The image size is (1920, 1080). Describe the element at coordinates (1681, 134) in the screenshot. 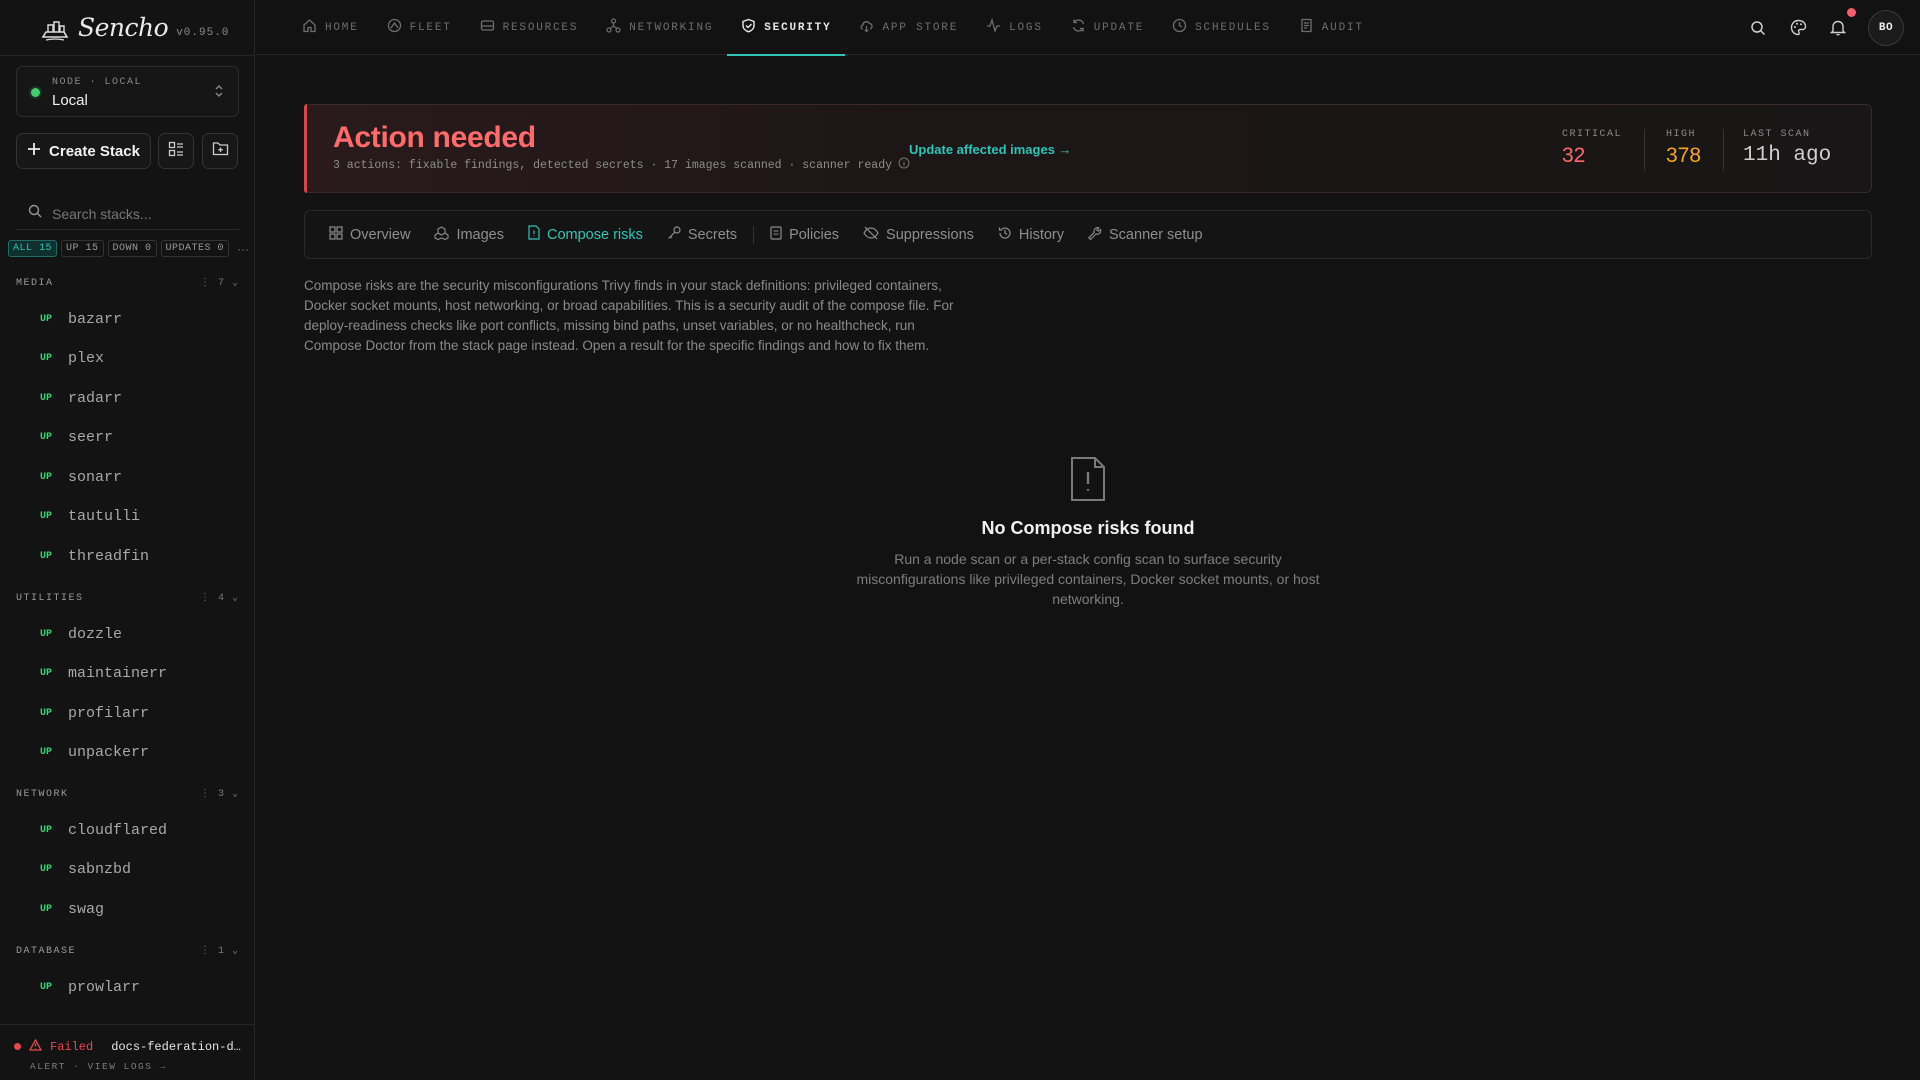

I see `stat-label: HIGH` at that location.